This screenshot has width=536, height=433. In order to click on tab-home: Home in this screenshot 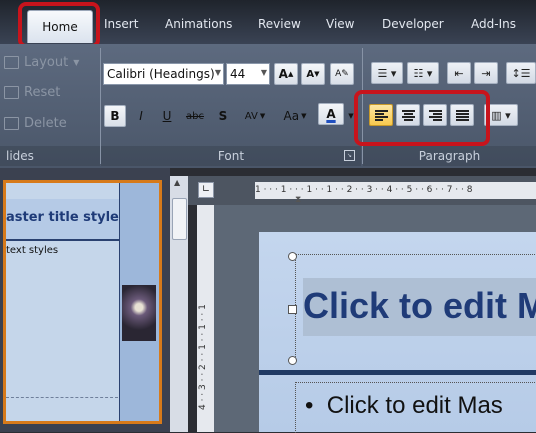, I will do `click(60, 26)`.